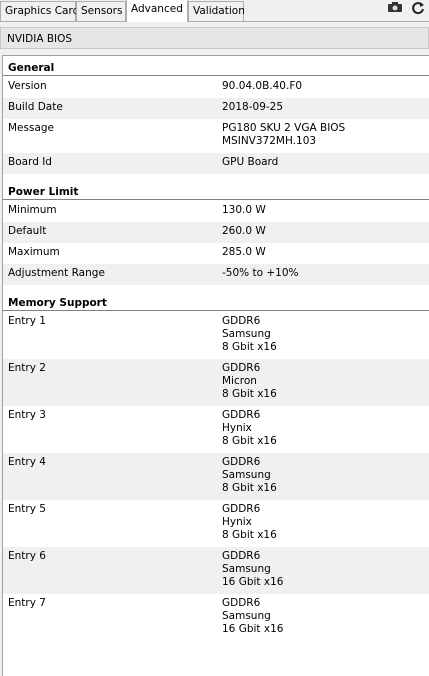  I want to click on table-row: Entry 6 GDDR6 Samsung 16 Gbit x16, so click(216, 570).